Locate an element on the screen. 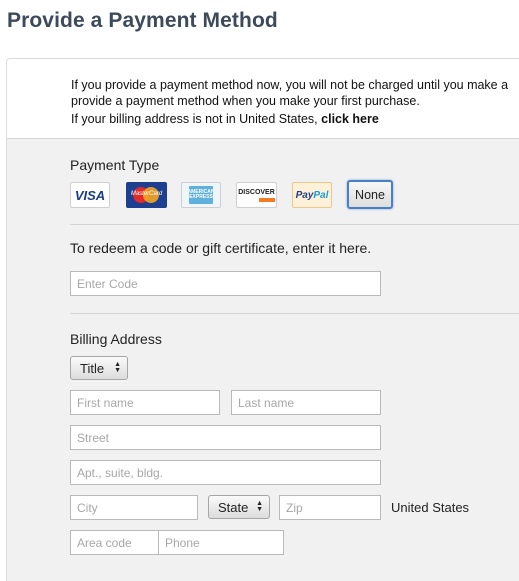 Image resolution: width=519 pixels, height=581 pixels. visa-card-option: VISA is located at coordinates (90, 195).